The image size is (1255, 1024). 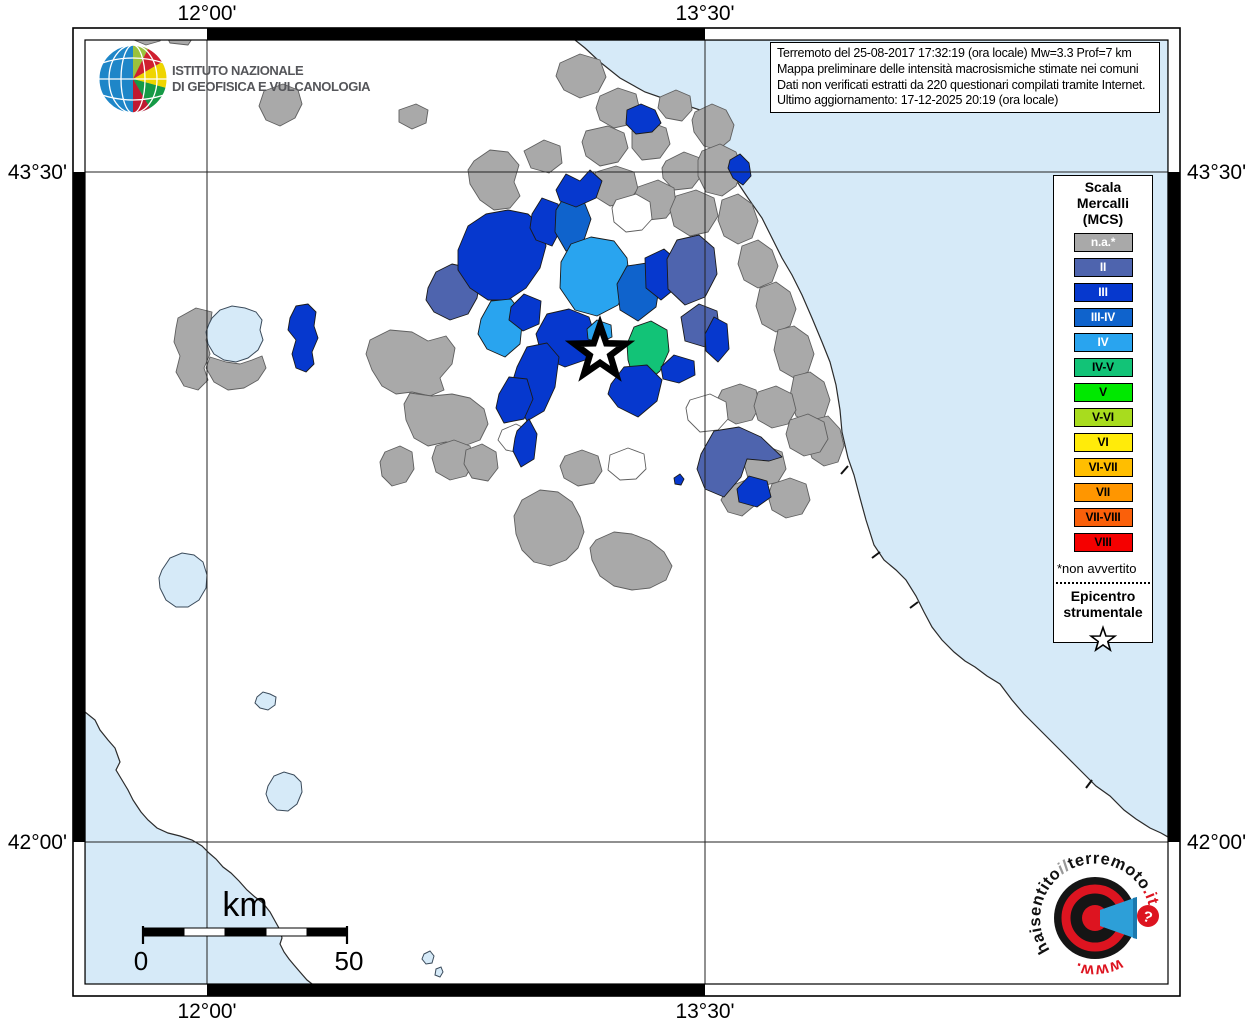 I want to click on legend-title-line: Mercalli, so click(x=1103, y=203).